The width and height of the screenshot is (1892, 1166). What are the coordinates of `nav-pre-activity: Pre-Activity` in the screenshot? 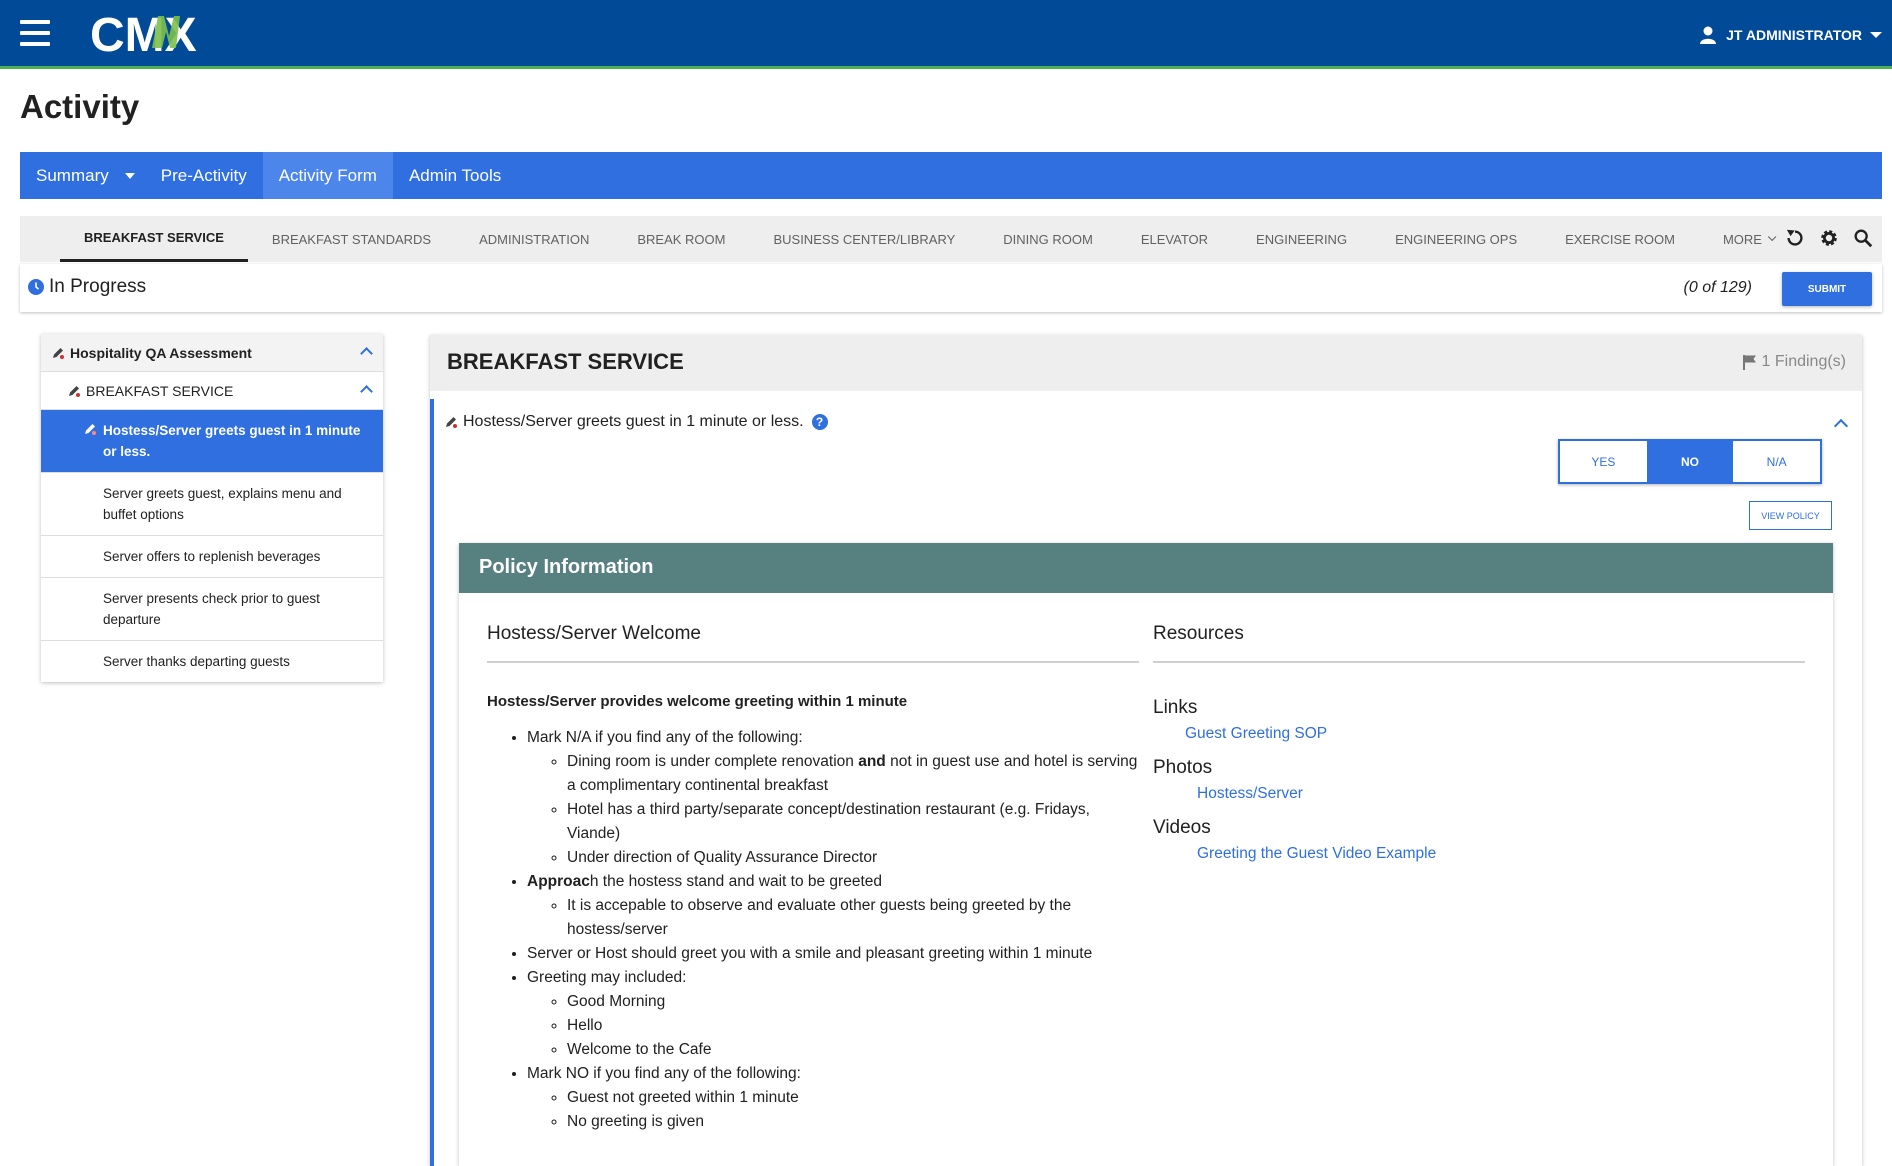 It's located at (204, 175).